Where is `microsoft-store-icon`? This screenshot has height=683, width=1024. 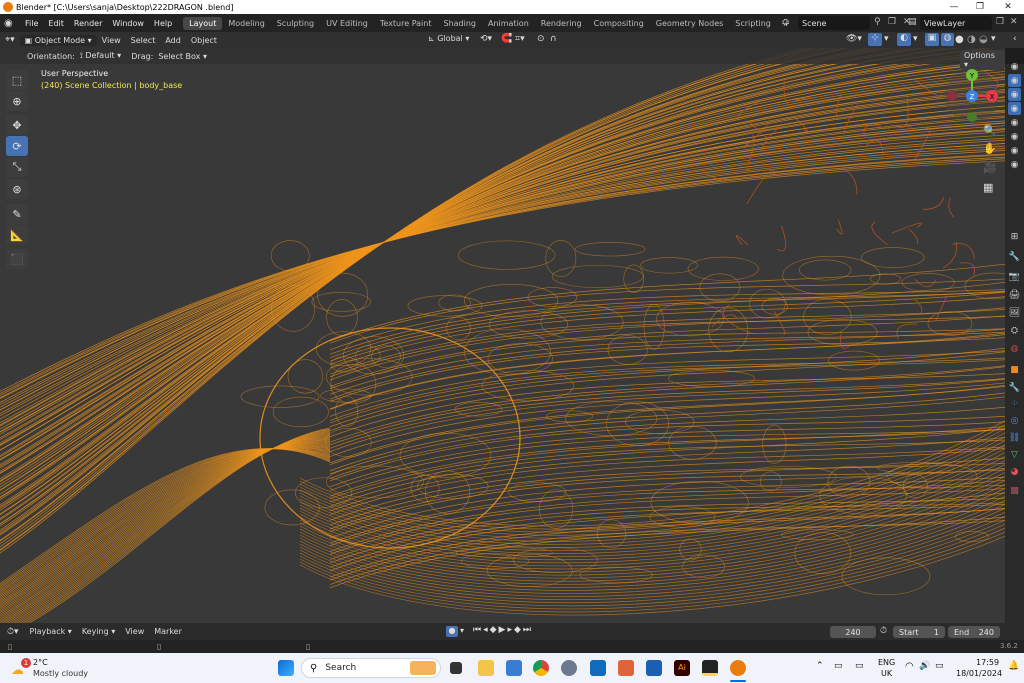 microsoft-store-icon is located at coordinates (514, 668).